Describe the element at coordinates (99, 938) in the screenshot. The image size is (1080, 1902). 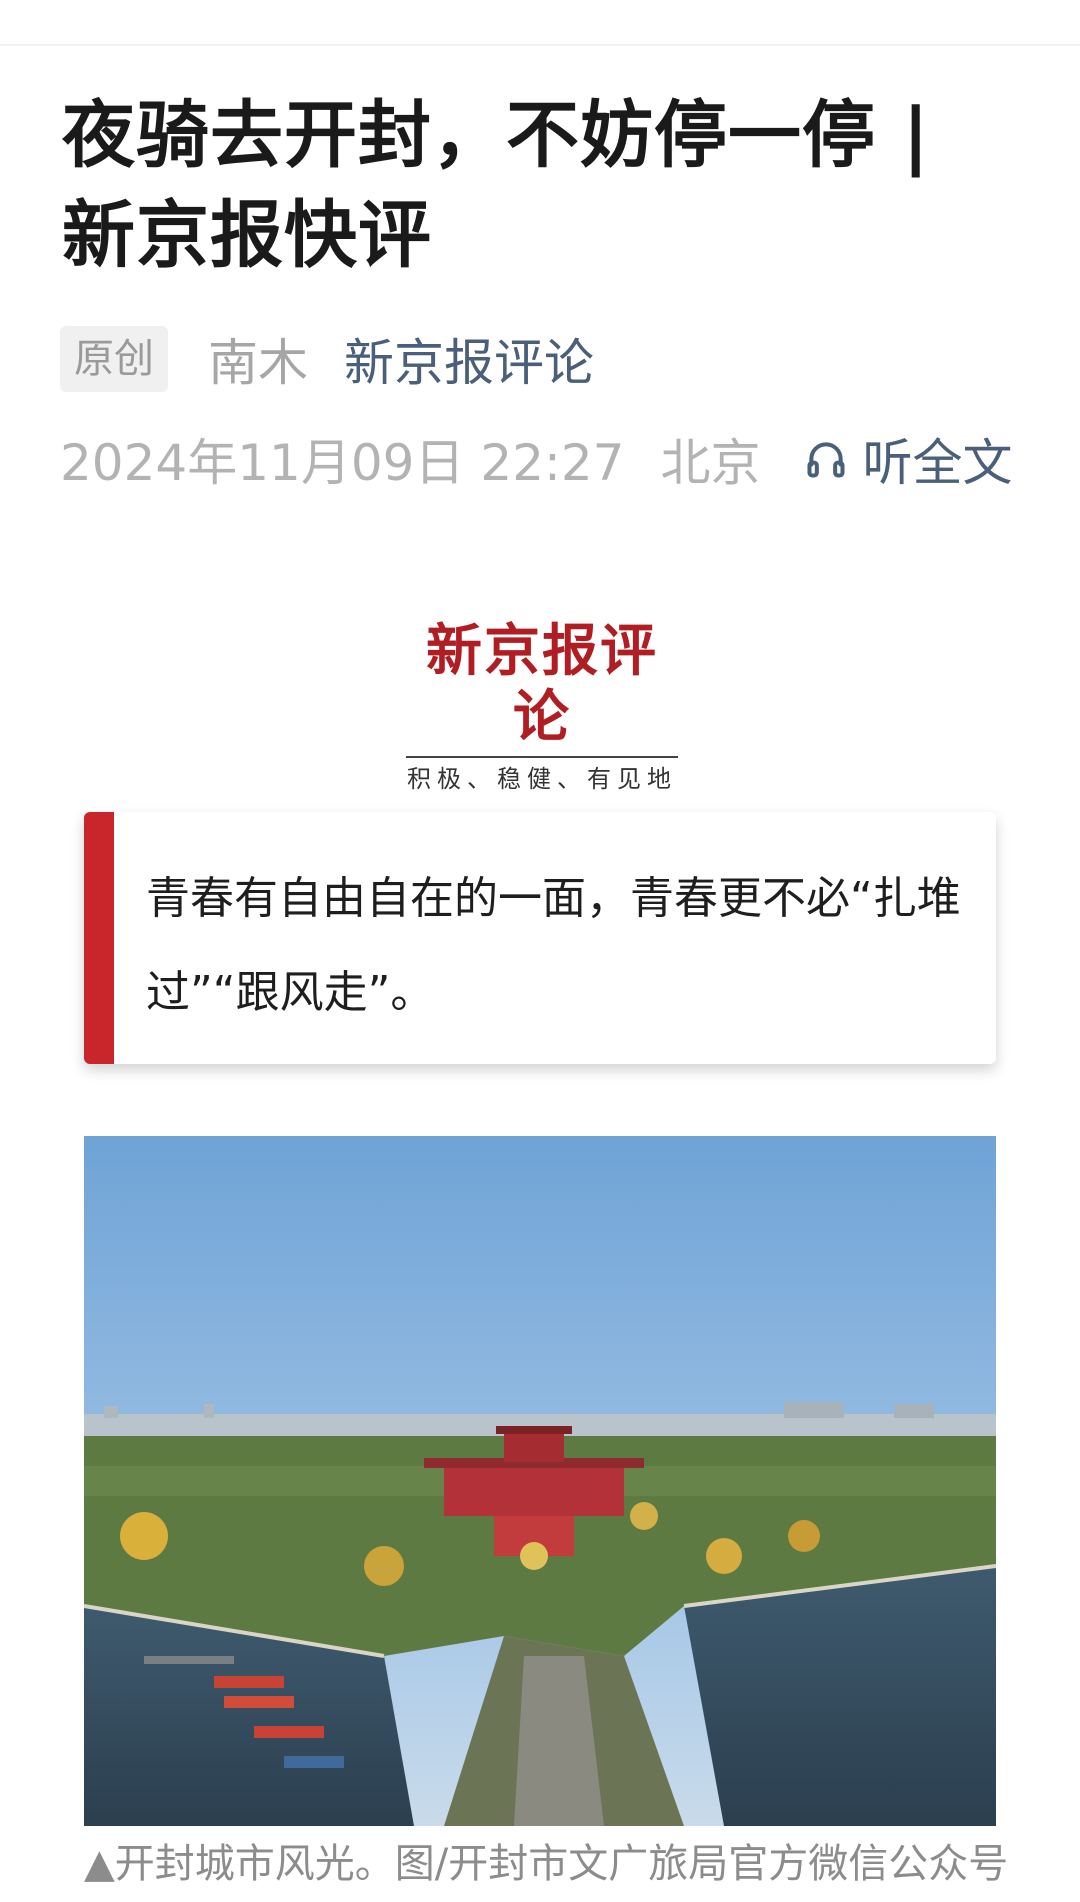
I see `quote-accent-bar` at that location.